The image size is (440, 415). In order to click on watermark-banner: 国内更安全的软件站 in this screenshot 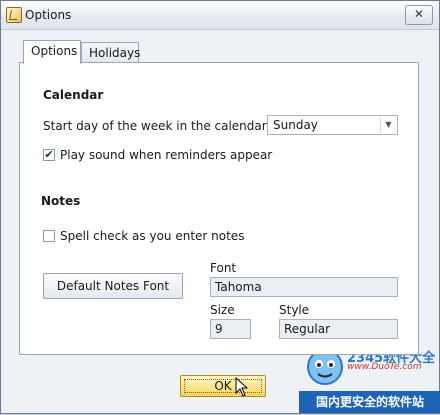, I will do `click(369, 402)`.